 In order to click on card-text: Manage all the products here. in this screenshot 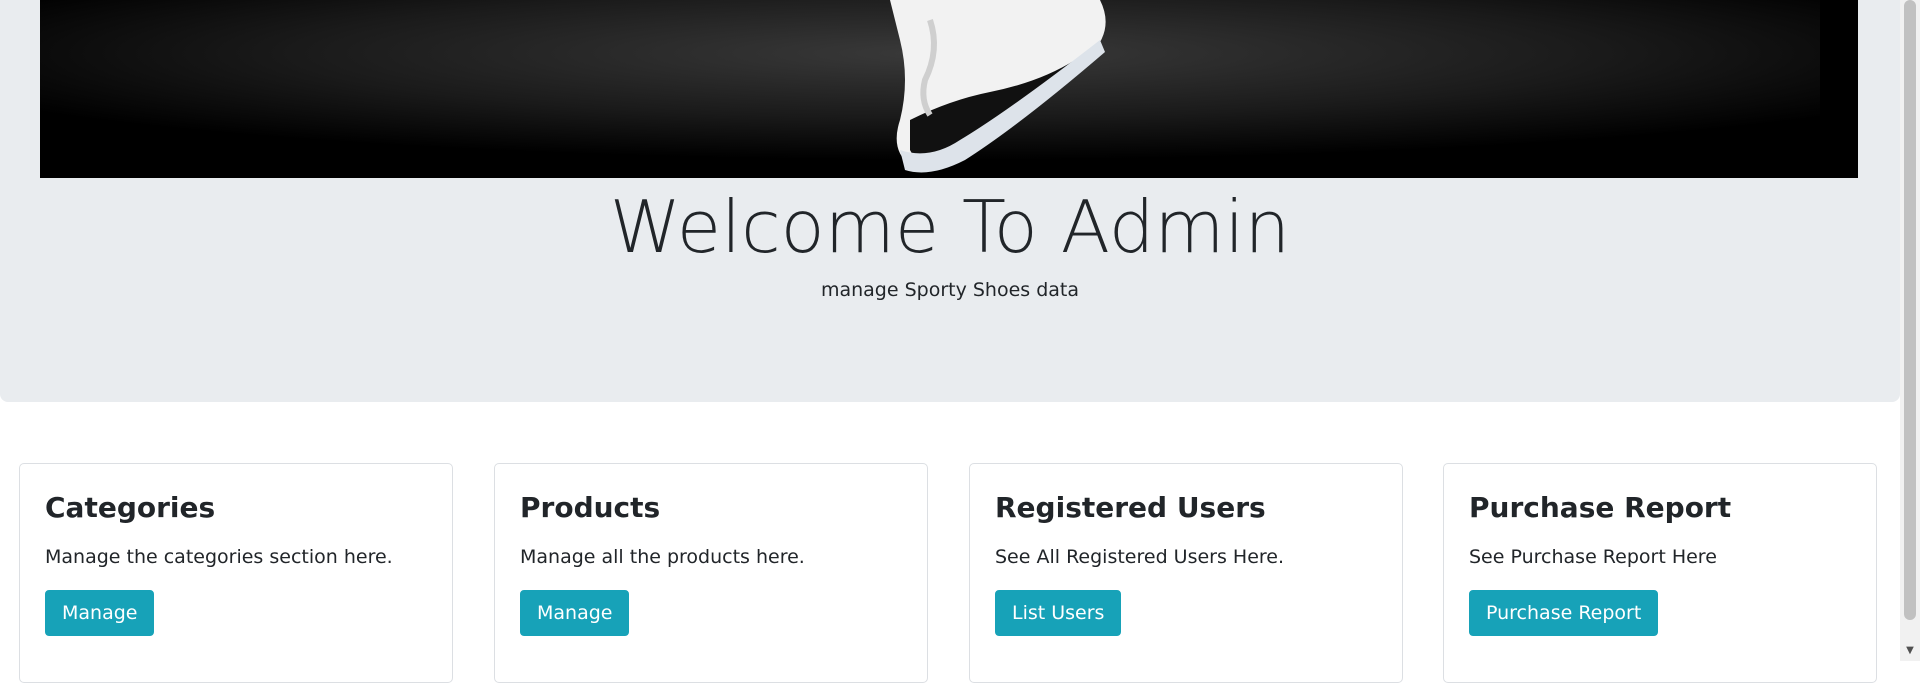, I will do `click(662, 557)`.